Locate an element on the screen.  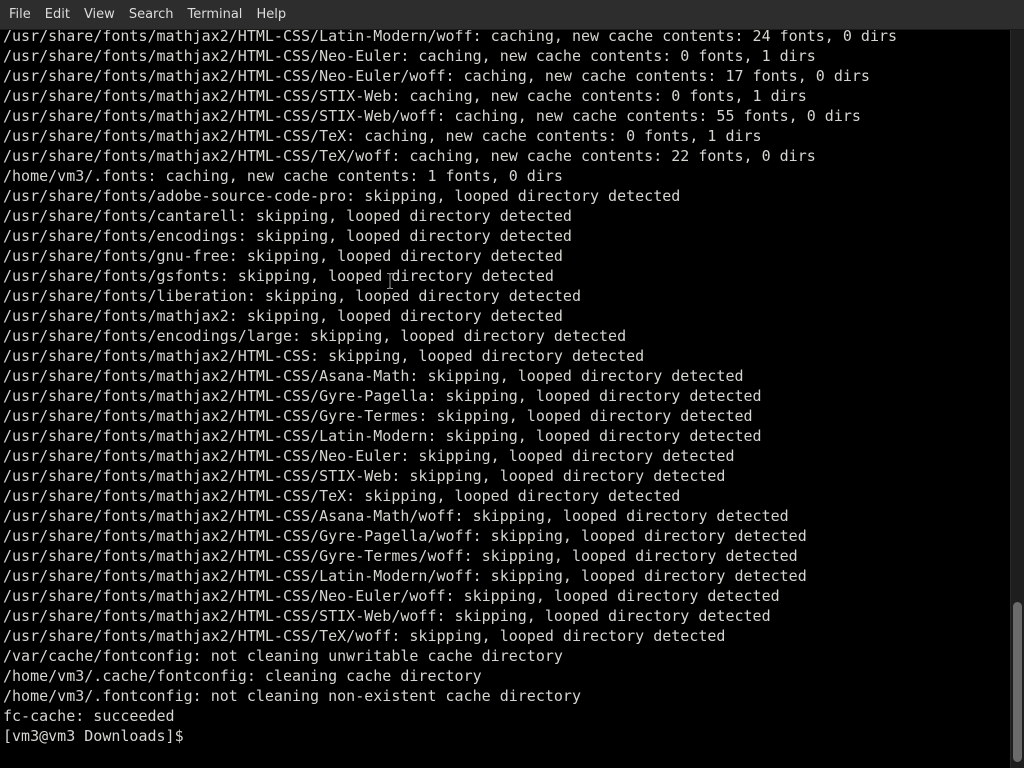
prompt-line: [vm3@vm3 Downloads]$ is located at coordinates (450, 736).